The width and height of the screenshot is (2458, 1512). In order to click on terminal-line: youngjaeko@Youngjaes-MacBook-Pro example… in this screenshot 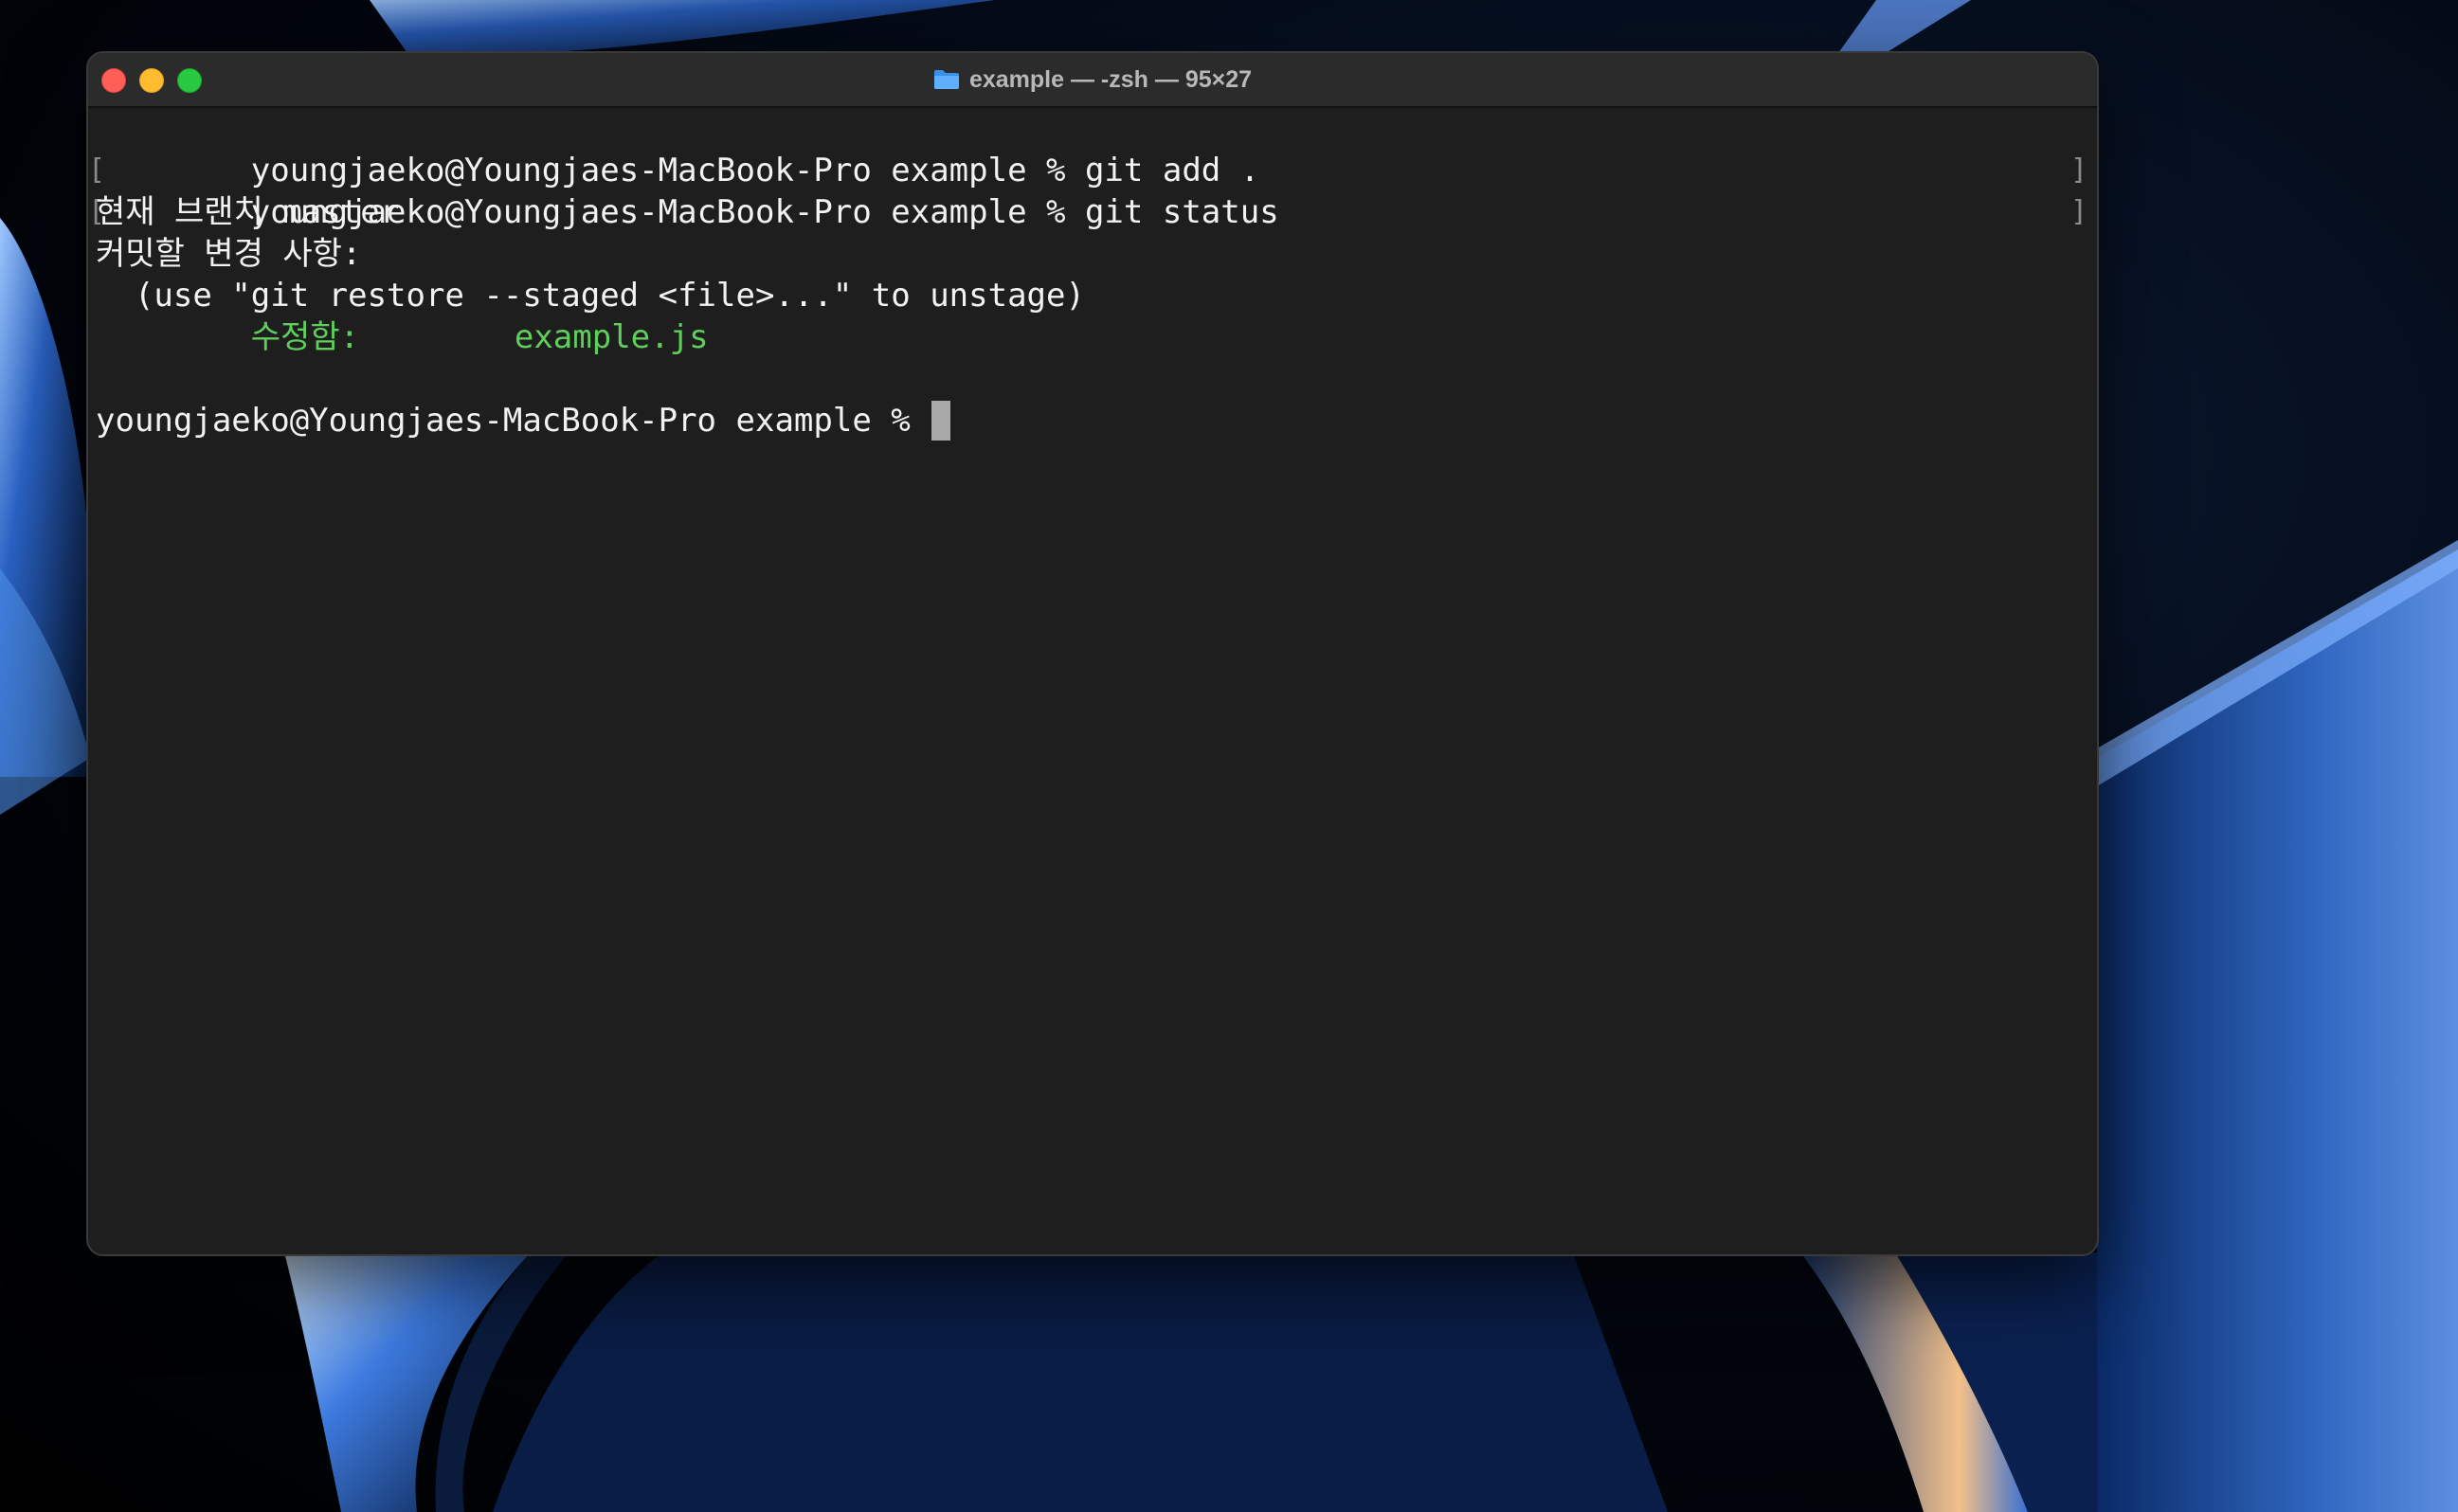, I will do `click(1097, 420)`.